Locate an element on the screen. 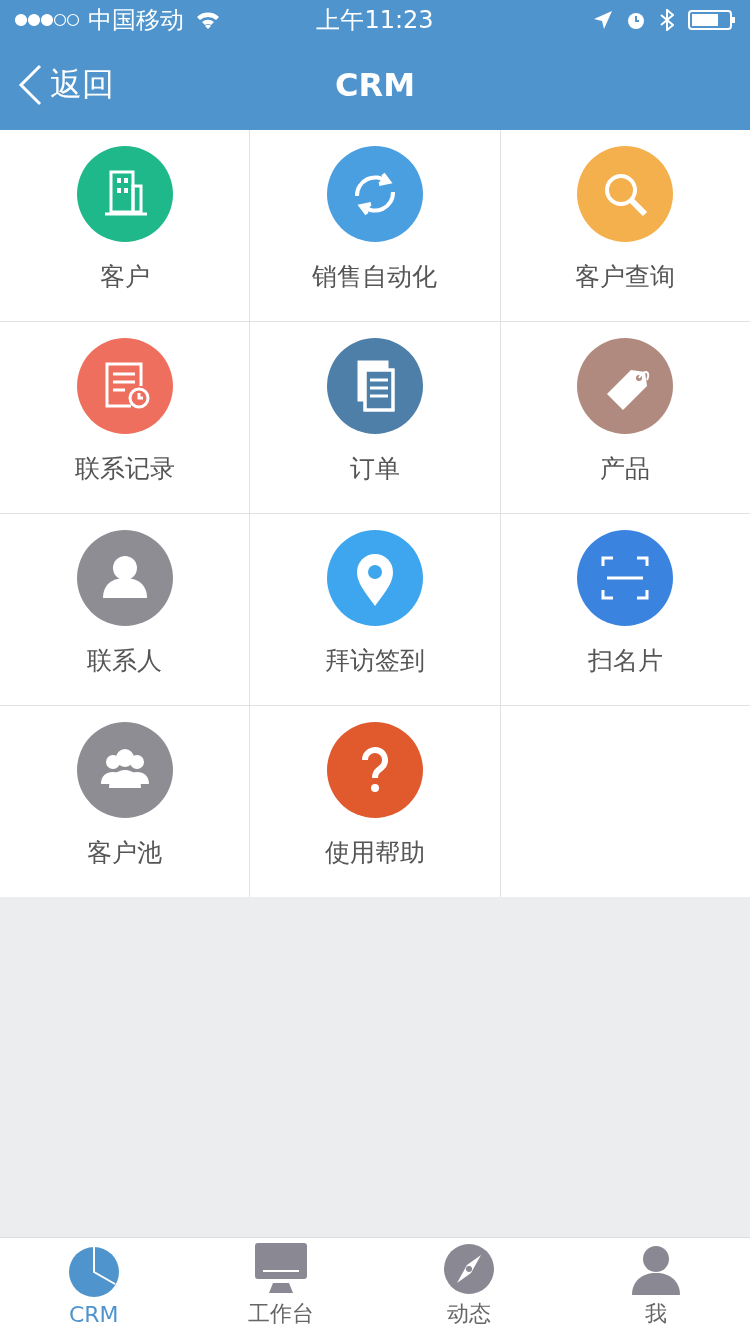  battery-icon is located at coordinates (712, 20).